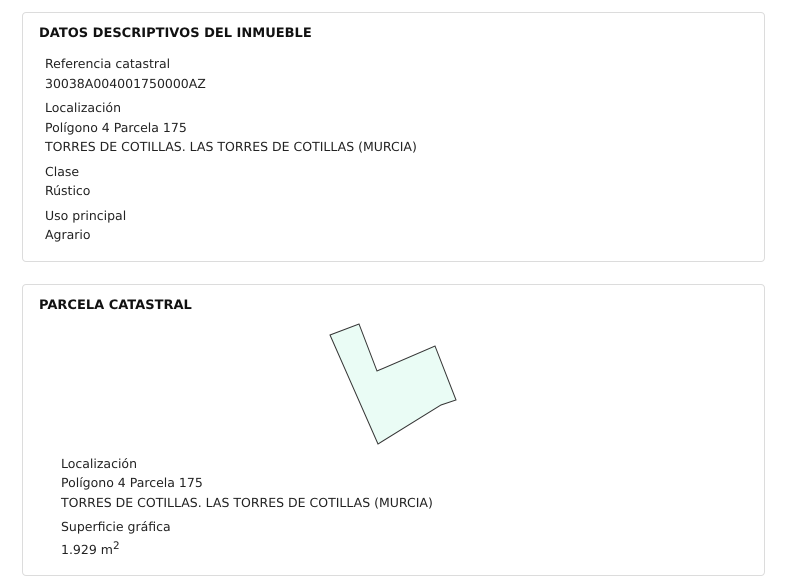 The image size is (790, 587). Describe the element at coordinates (91, 548) in the screenshot. I see `field-value: 1.929 m$^{2}$` at that location.